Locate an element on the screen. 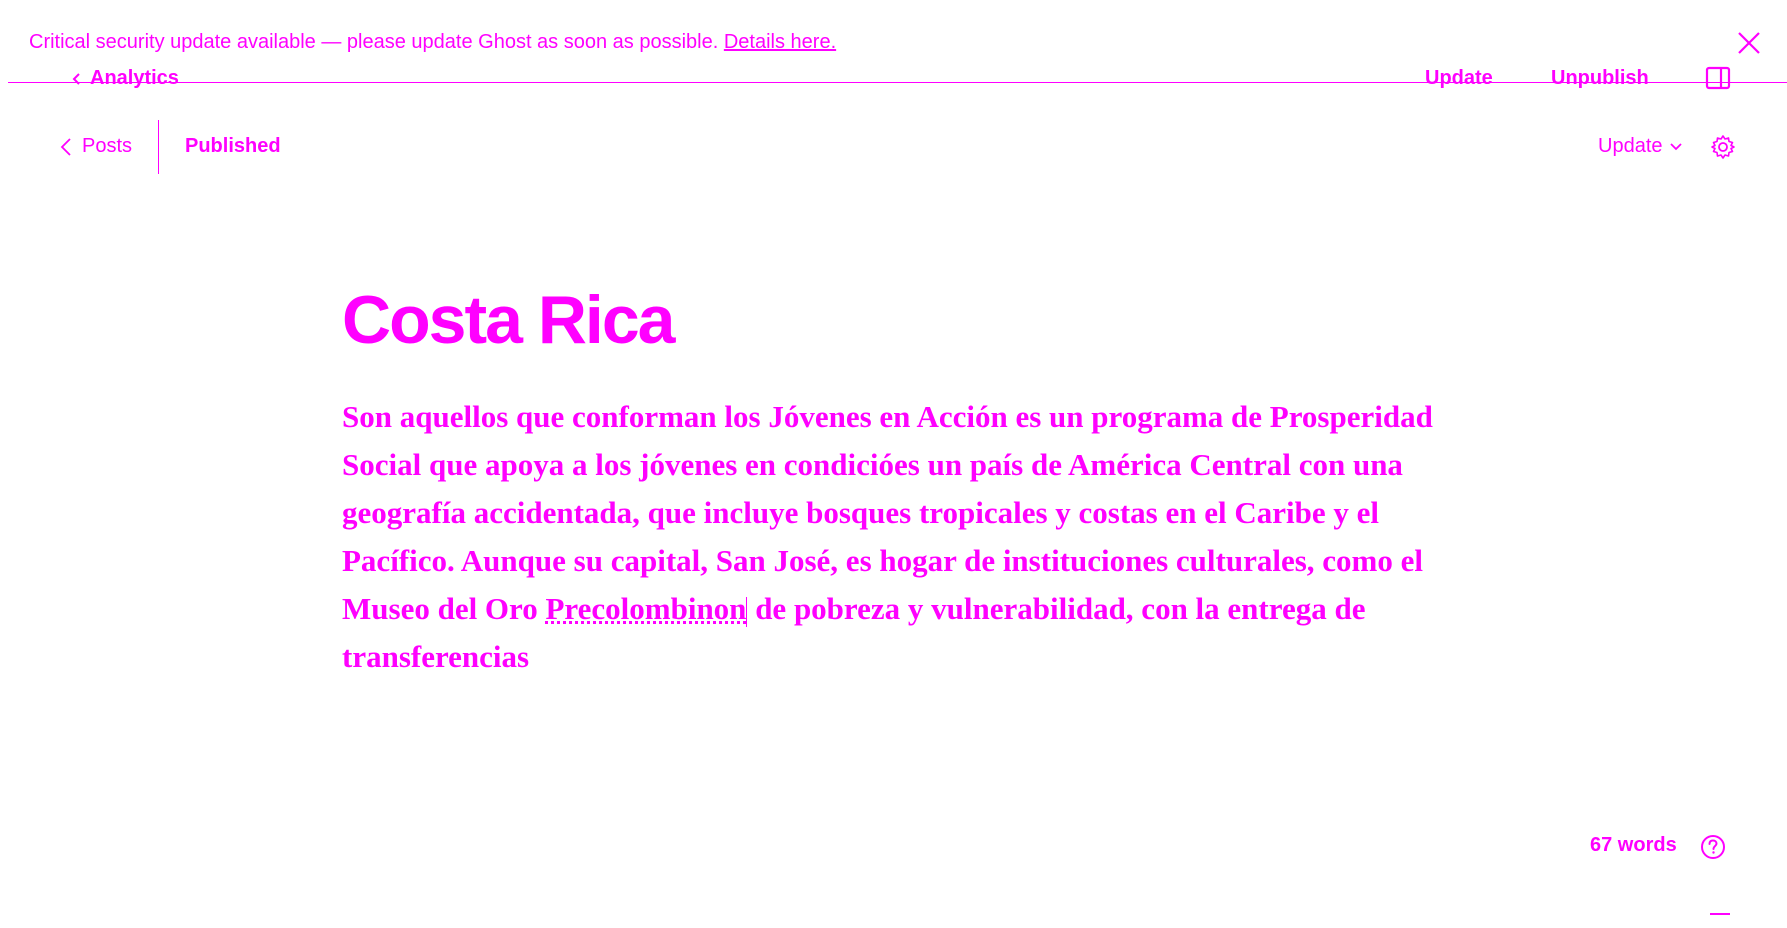 The width and height of the screenshot is (1787, 928). unpublish-button: Unpublish is located at coordinates (1600, 78).